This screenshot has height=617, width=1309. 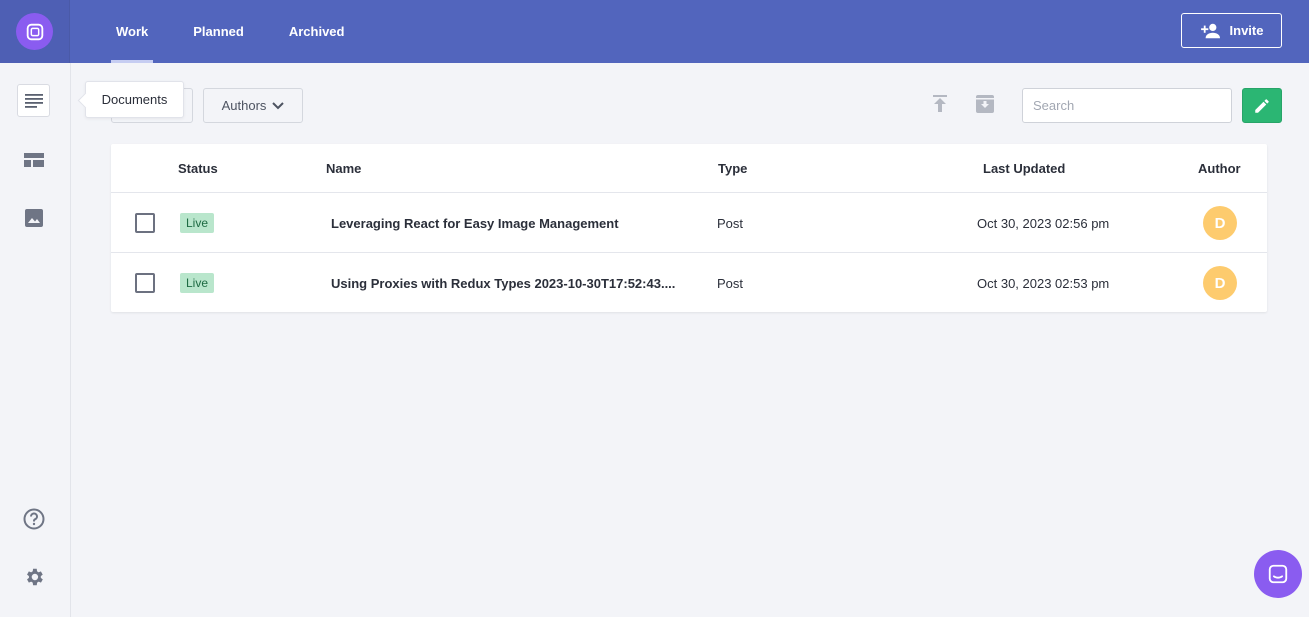 I want to click on header-label: Last Updated, so click(x=1024, y=168).